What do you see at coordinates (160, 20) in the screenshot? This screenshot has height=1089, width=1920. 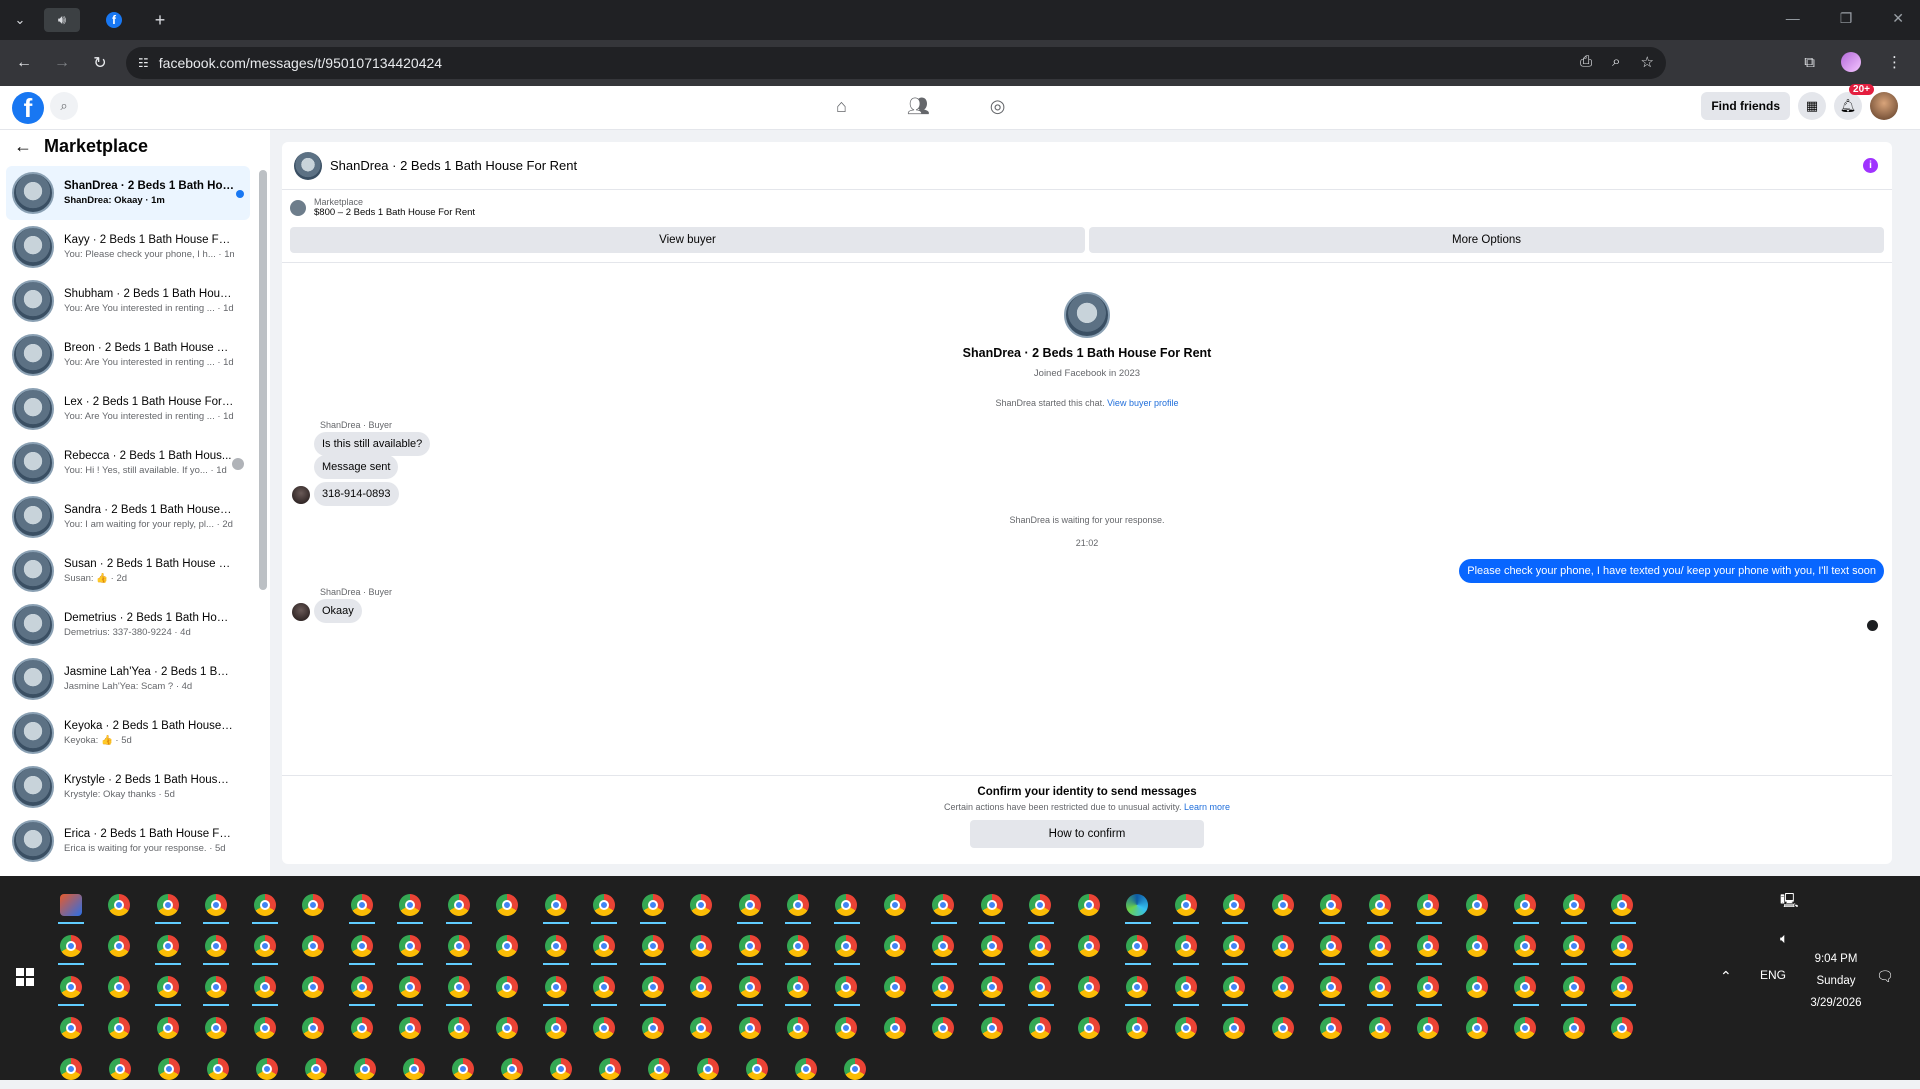 I see `new-tab-plus-icon: +` at bounding box center [160, 20].